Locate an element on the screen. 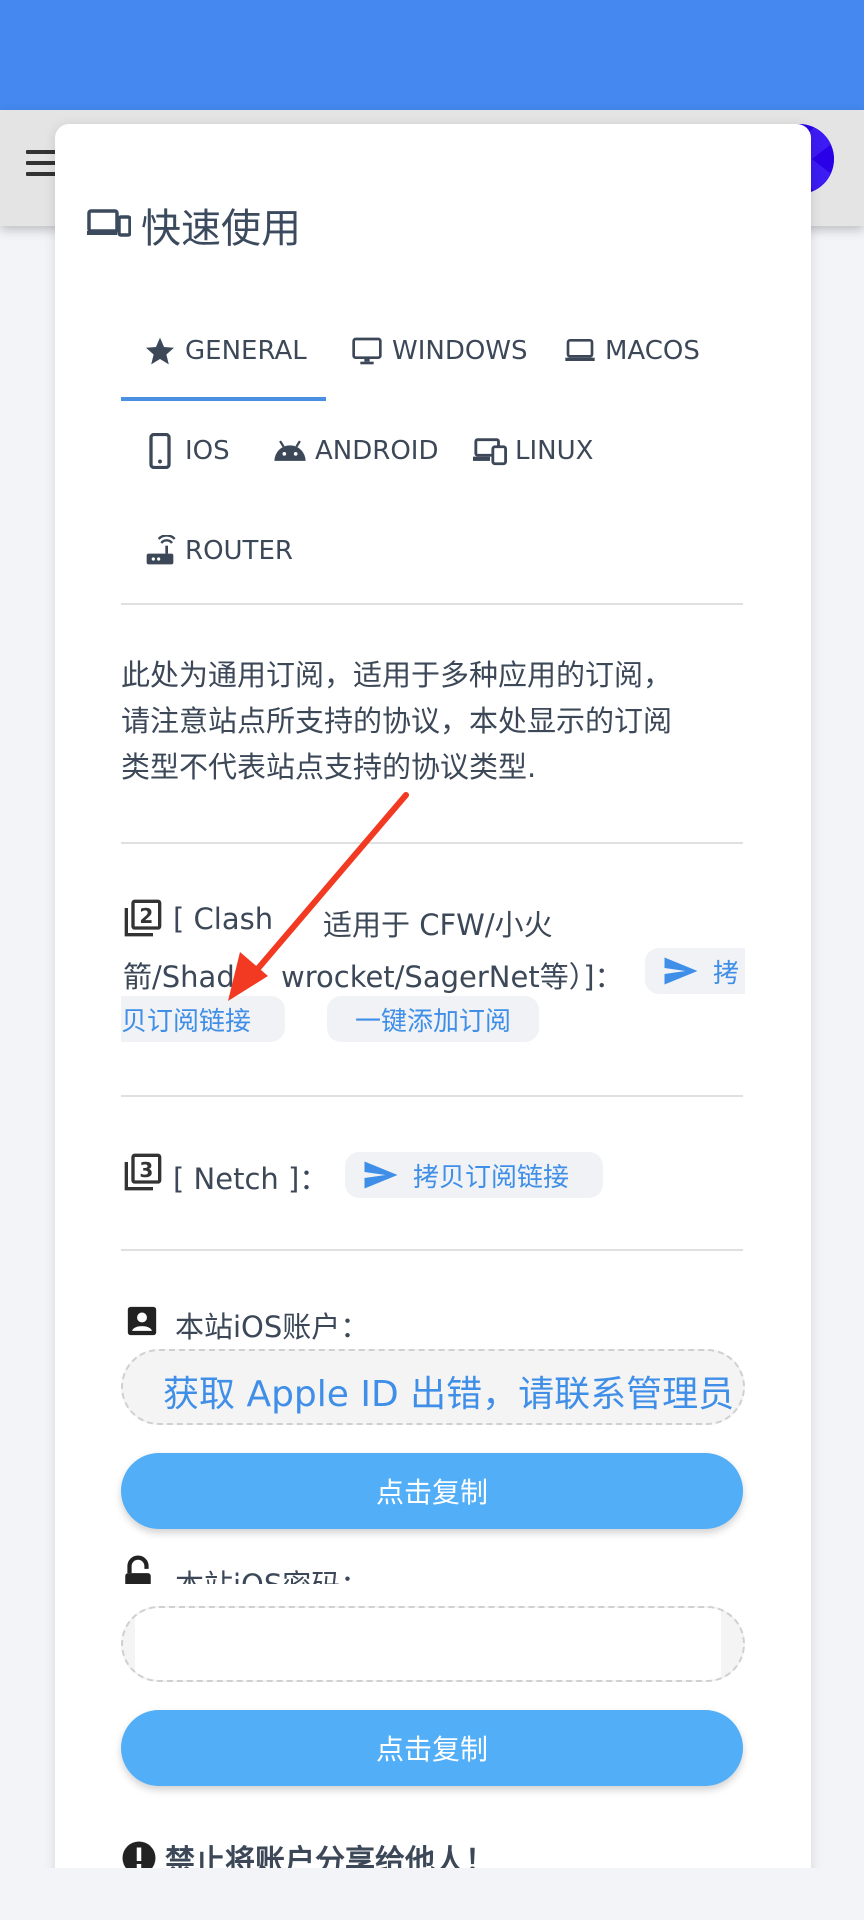  account-box-icon is located at coordinates (142, 1323).